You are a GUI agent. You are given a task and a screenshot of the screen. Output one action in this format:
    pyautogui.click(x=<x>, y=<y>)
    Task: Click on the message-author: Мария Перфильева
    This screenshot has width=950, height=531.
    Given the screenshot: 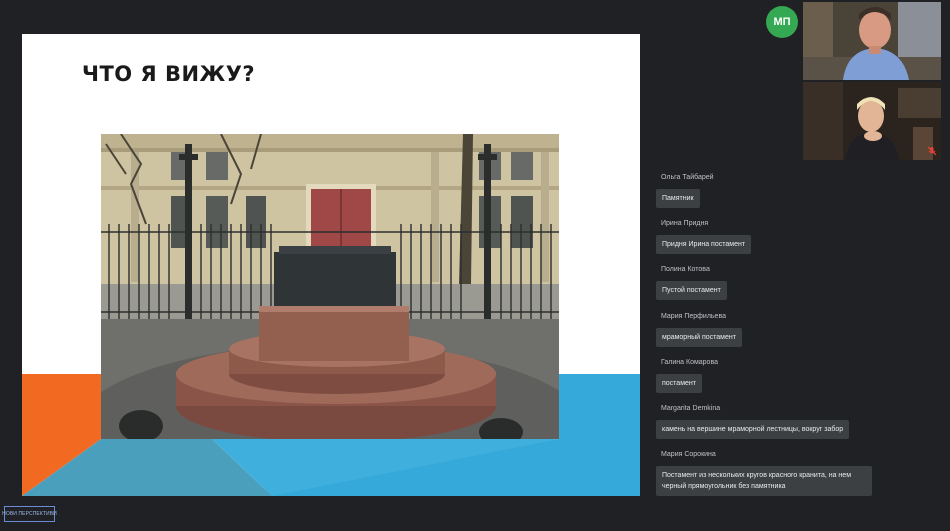 What is the action you would take?
    pyautogui.click(x=693, y=316)
    